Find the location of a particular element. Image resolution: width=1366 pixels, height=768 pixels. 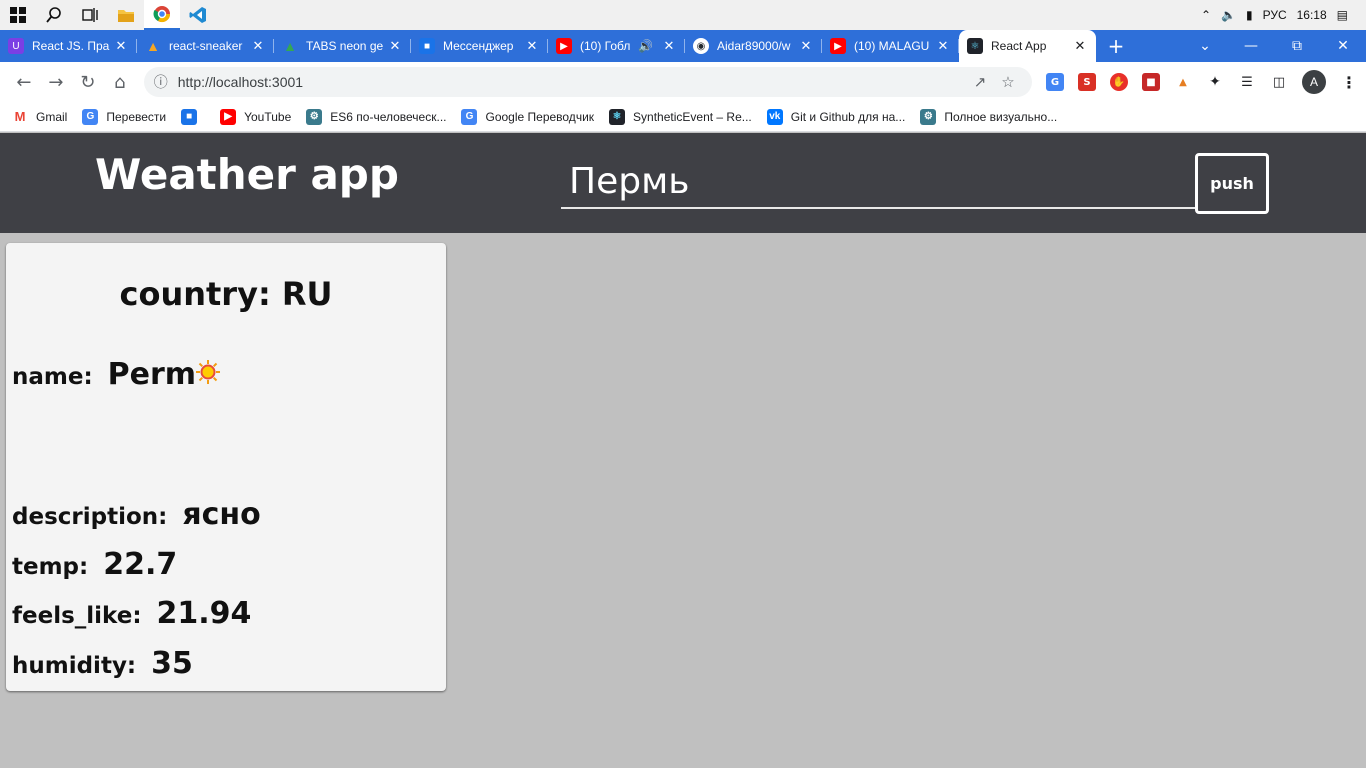

push-button: push is located at coordinates (1232, 183).